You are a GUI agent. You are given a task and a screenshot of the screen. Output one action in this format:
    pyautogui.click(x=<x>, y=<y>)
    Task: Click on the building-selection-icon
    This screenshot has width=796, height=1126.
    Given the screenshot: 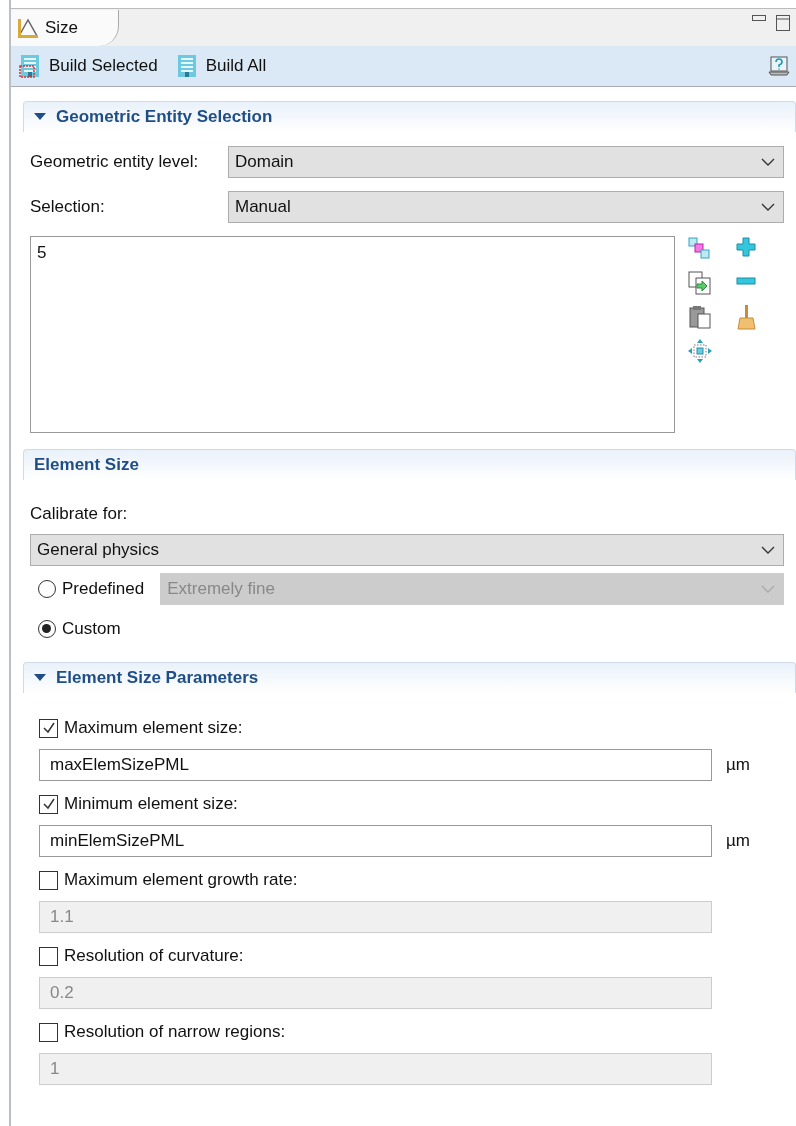 What is the action you would take?
    pyautogui.click(x=30, y=66)
    